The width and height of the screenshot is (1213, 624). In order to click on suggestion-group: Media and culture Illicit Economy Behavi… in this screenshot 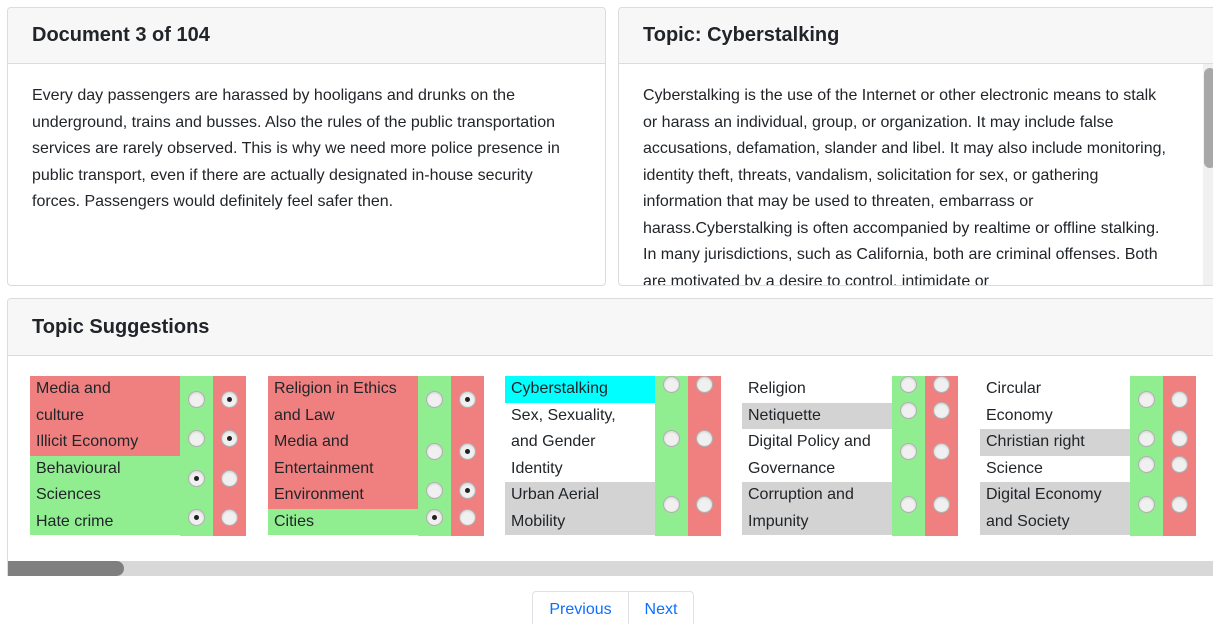, I will do `click(140, 456)`.